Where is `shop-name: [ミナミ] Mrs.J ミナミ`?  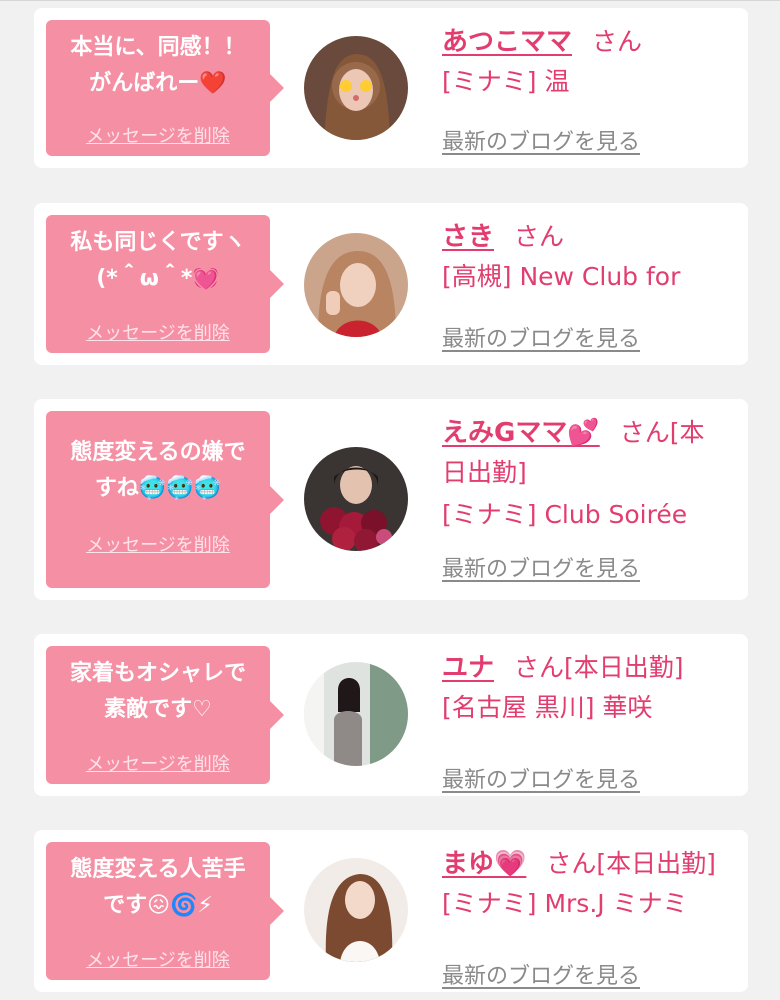 shop-name: [ミナミ] Mrs.J ミナミ is located at coordinates (565, 903).